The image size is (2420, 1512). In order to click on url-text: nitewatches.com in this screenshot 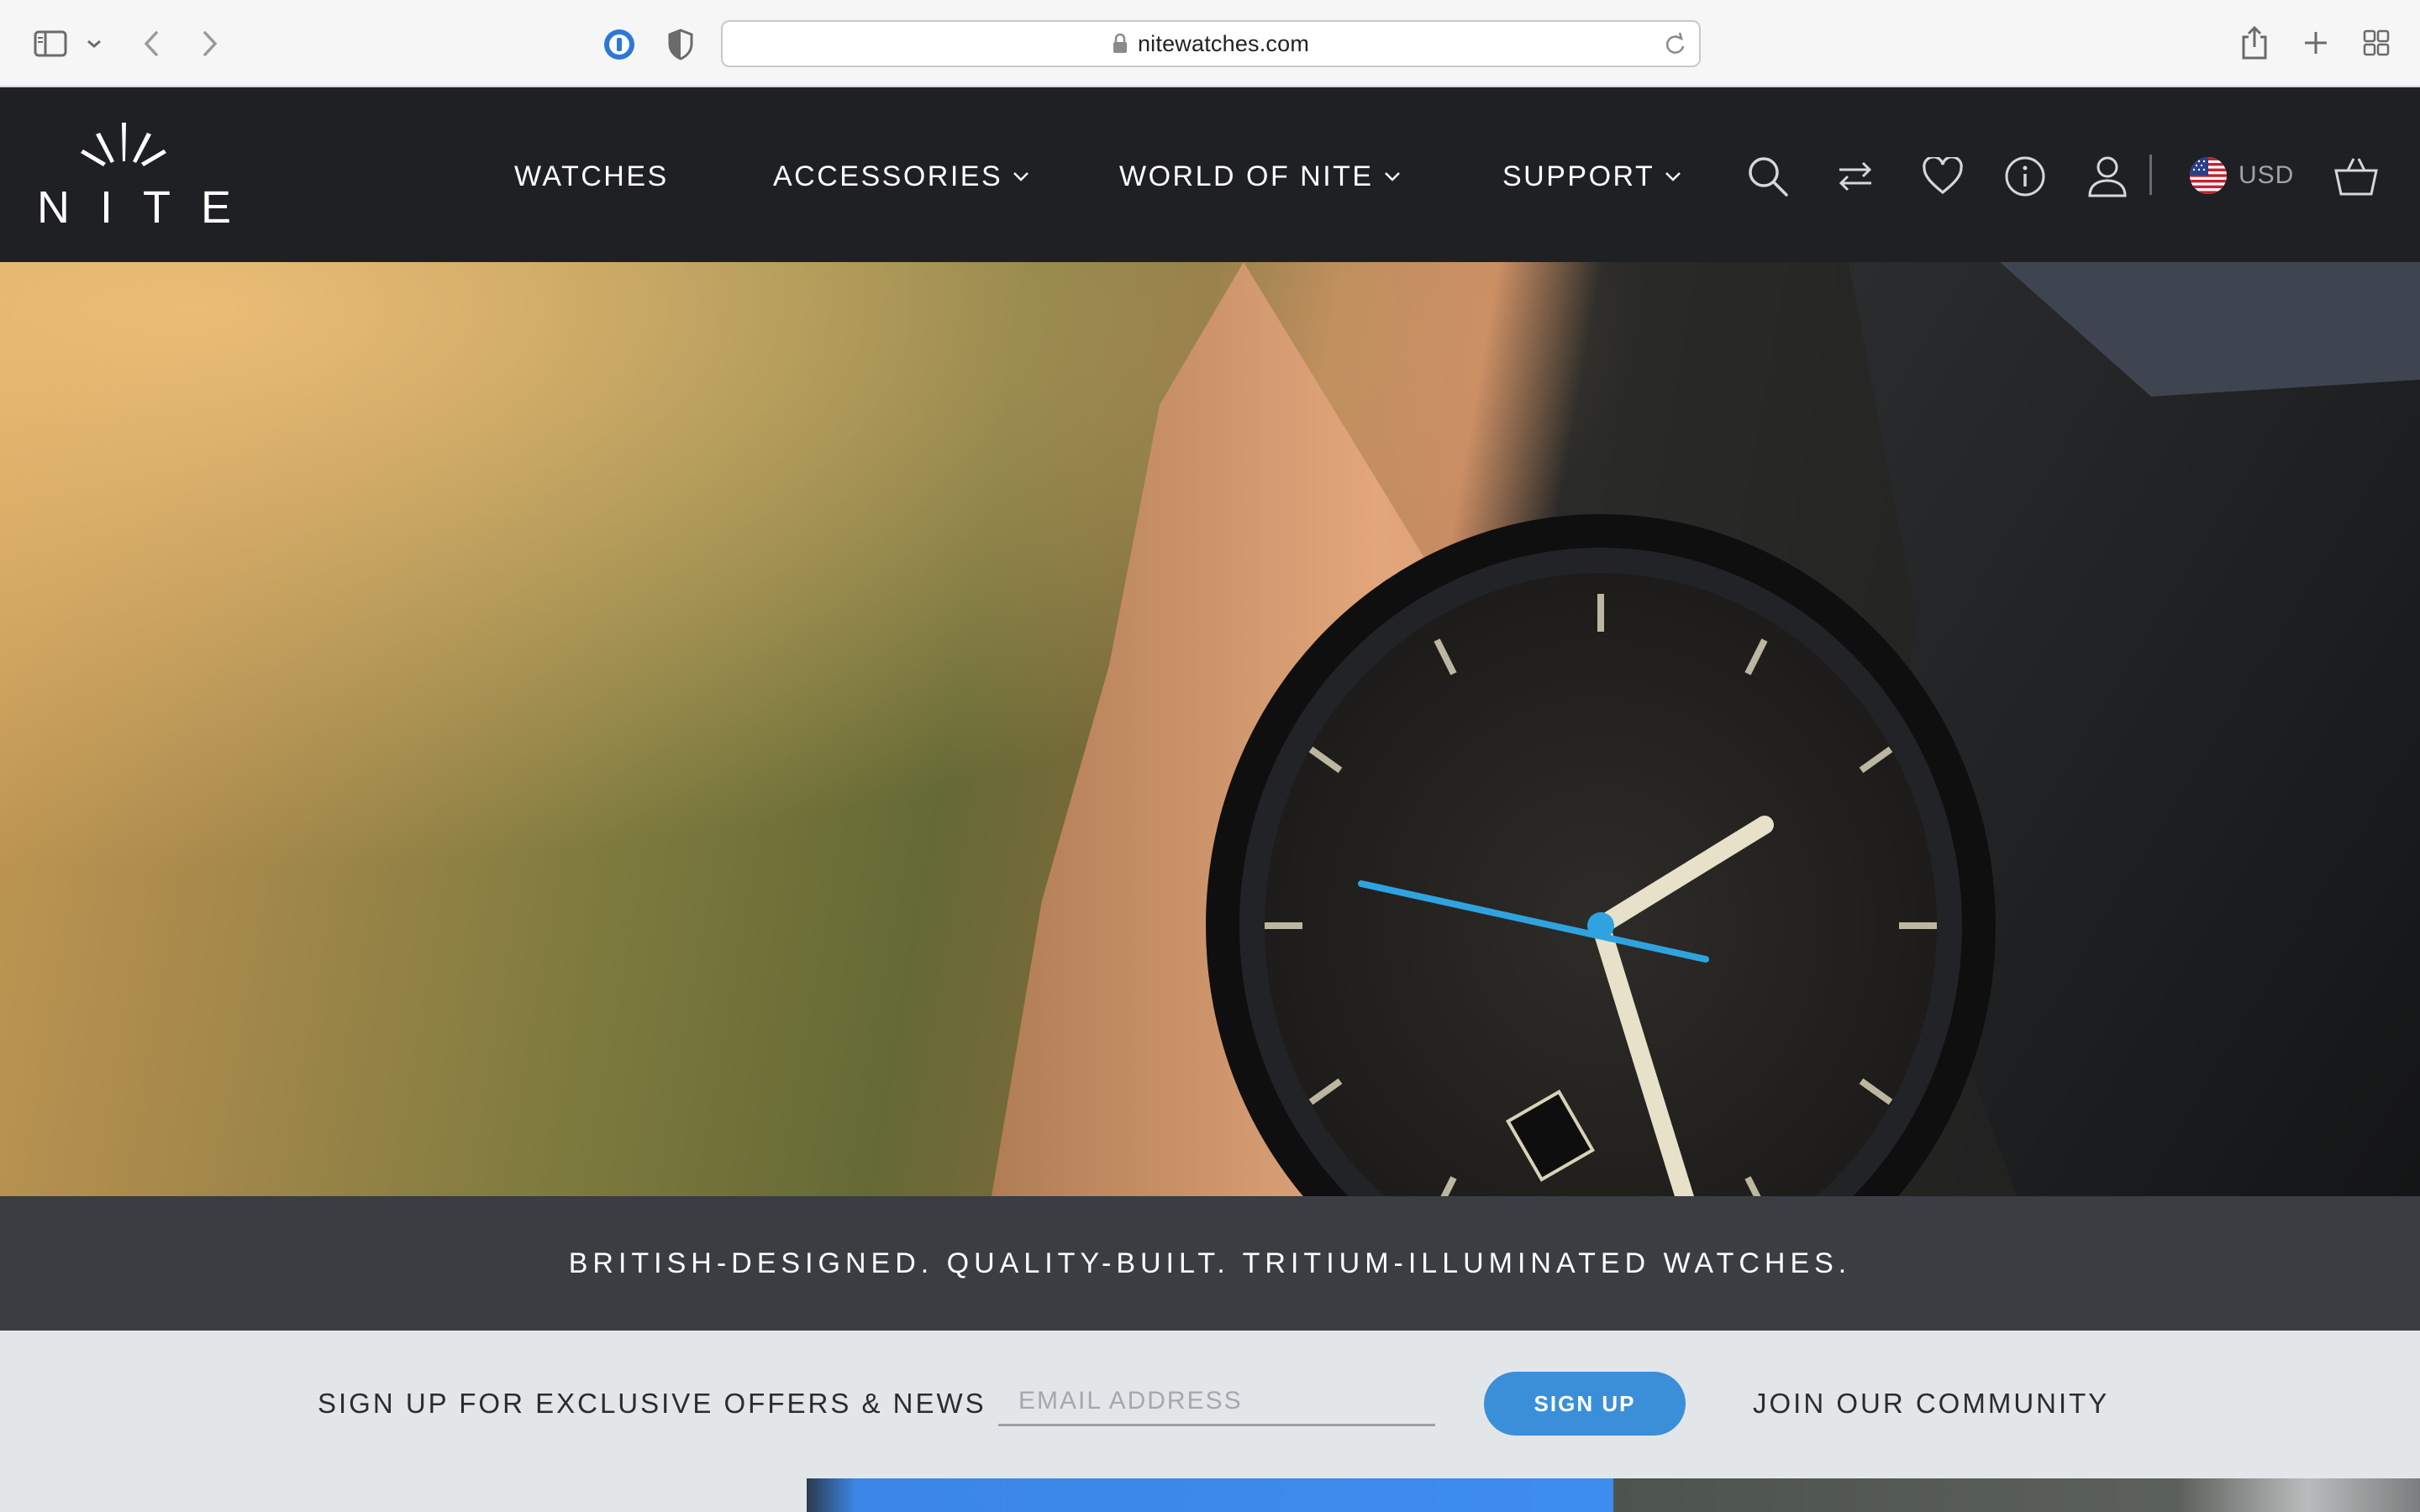, I will do `click(1224, 43)`.